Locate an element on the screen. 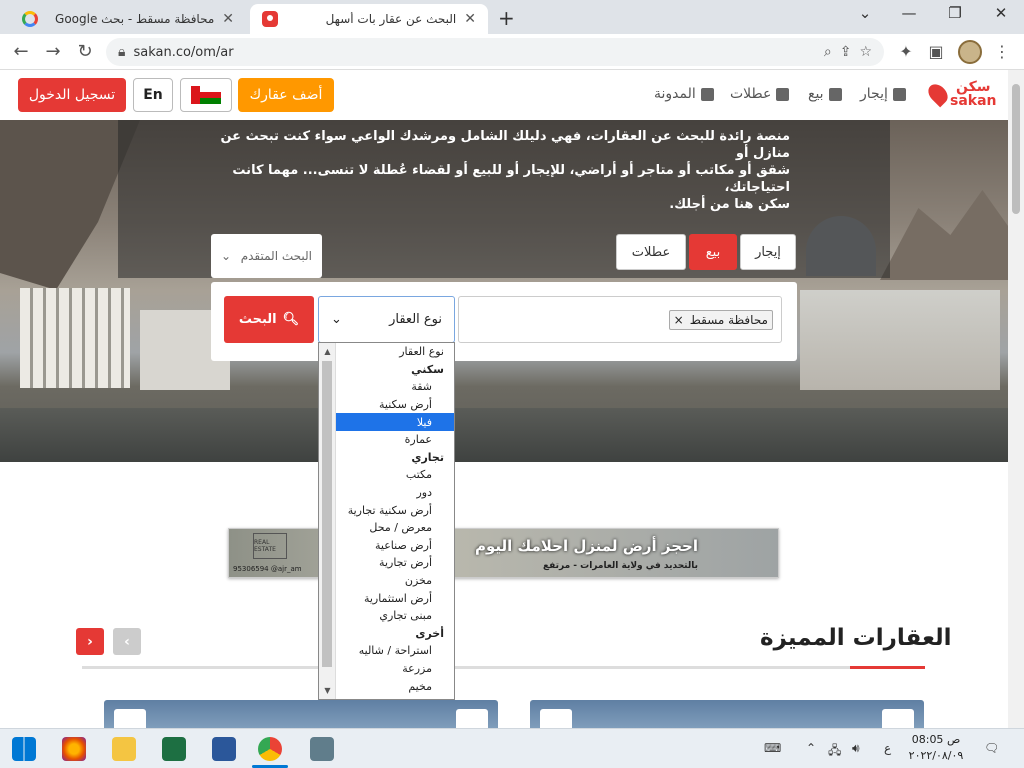 This screenshot has height=768, width=1024. dropdown-option: مبنى تجاري is located at coordinates (395, 616).